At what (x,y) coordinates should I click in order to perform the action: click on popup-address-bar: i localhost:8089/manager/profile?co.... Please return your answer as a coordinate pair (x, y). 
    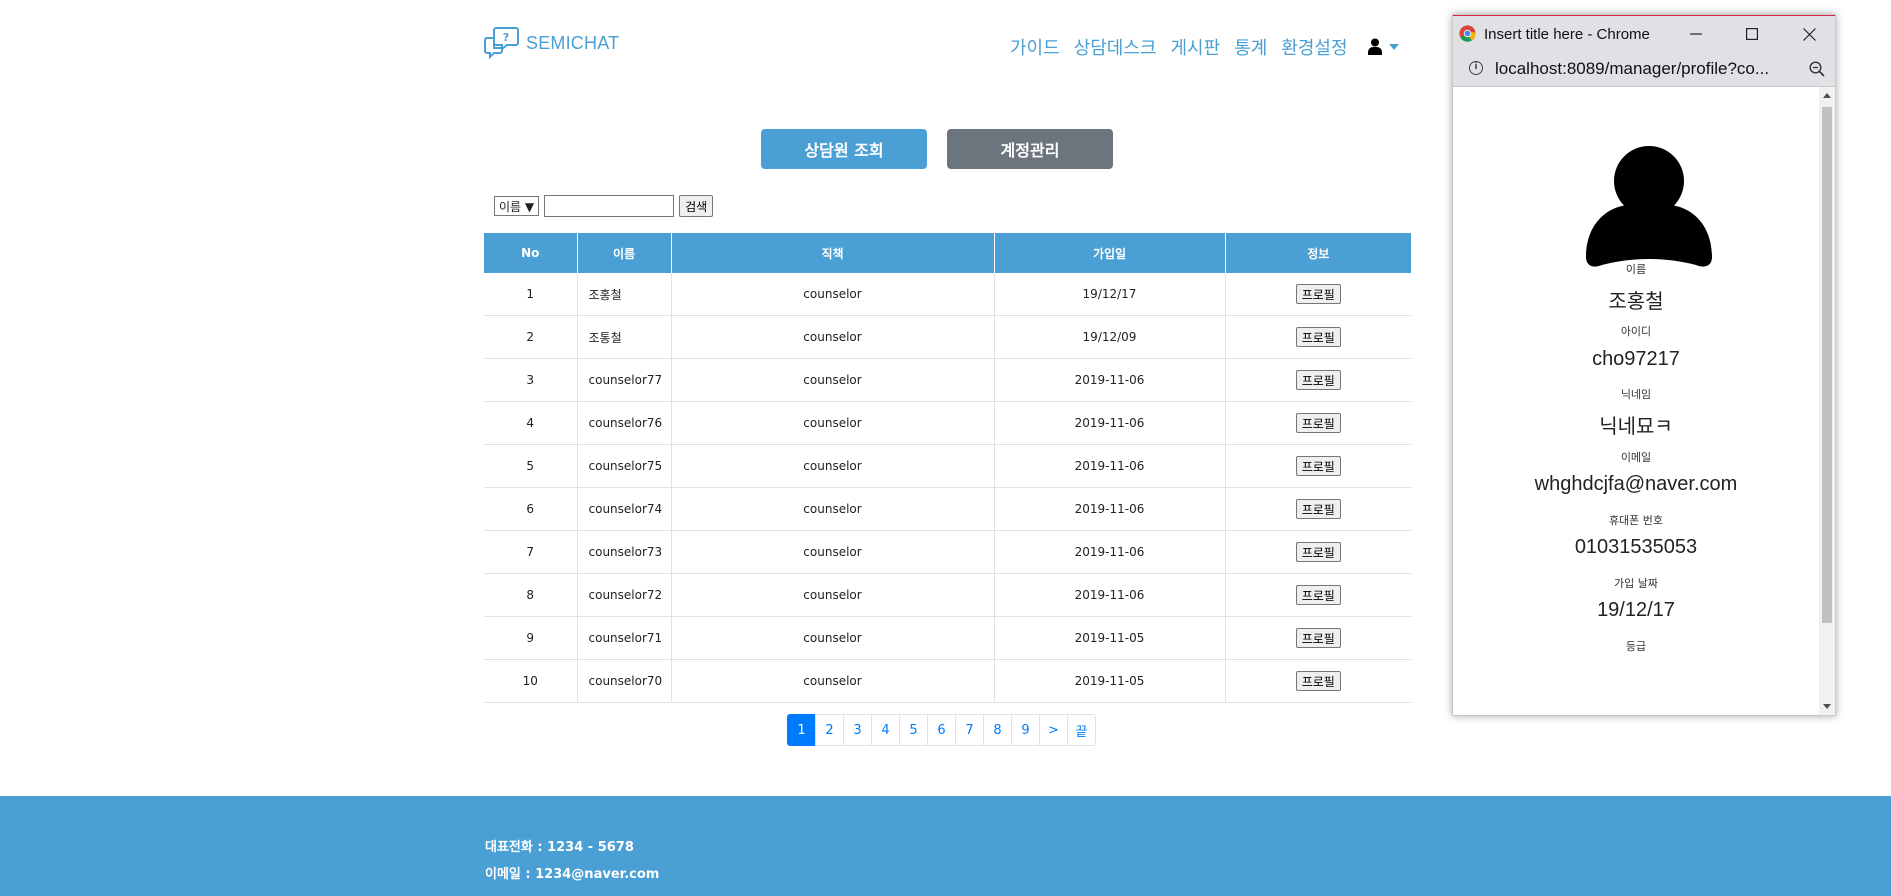
    Looking at the image, I should click on (1644, 69).